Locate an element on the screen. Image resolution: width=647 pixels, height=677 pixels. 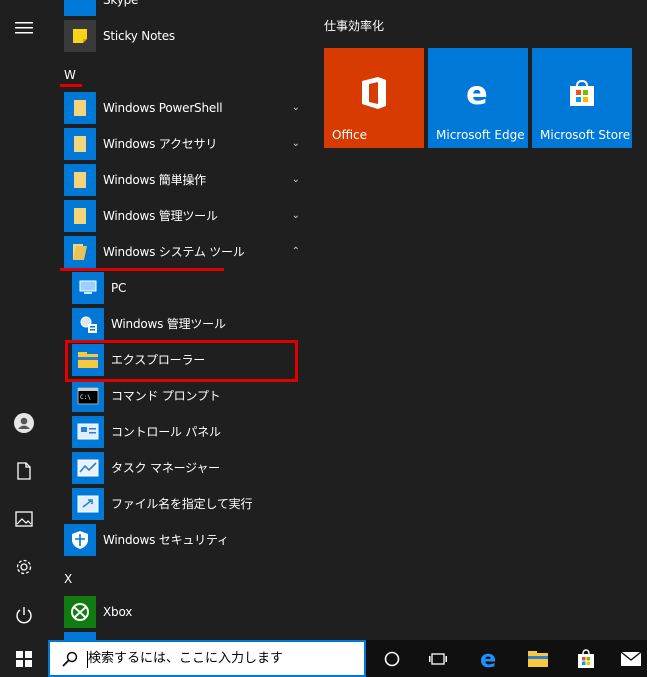
shield-icon is located at coordinates (80, 540).